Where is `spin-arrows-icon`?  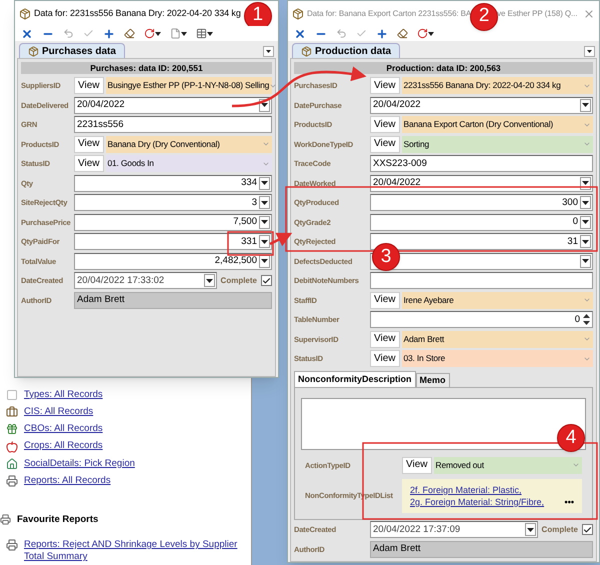
spin-arrows-icon is located at coordinates (586, 319).